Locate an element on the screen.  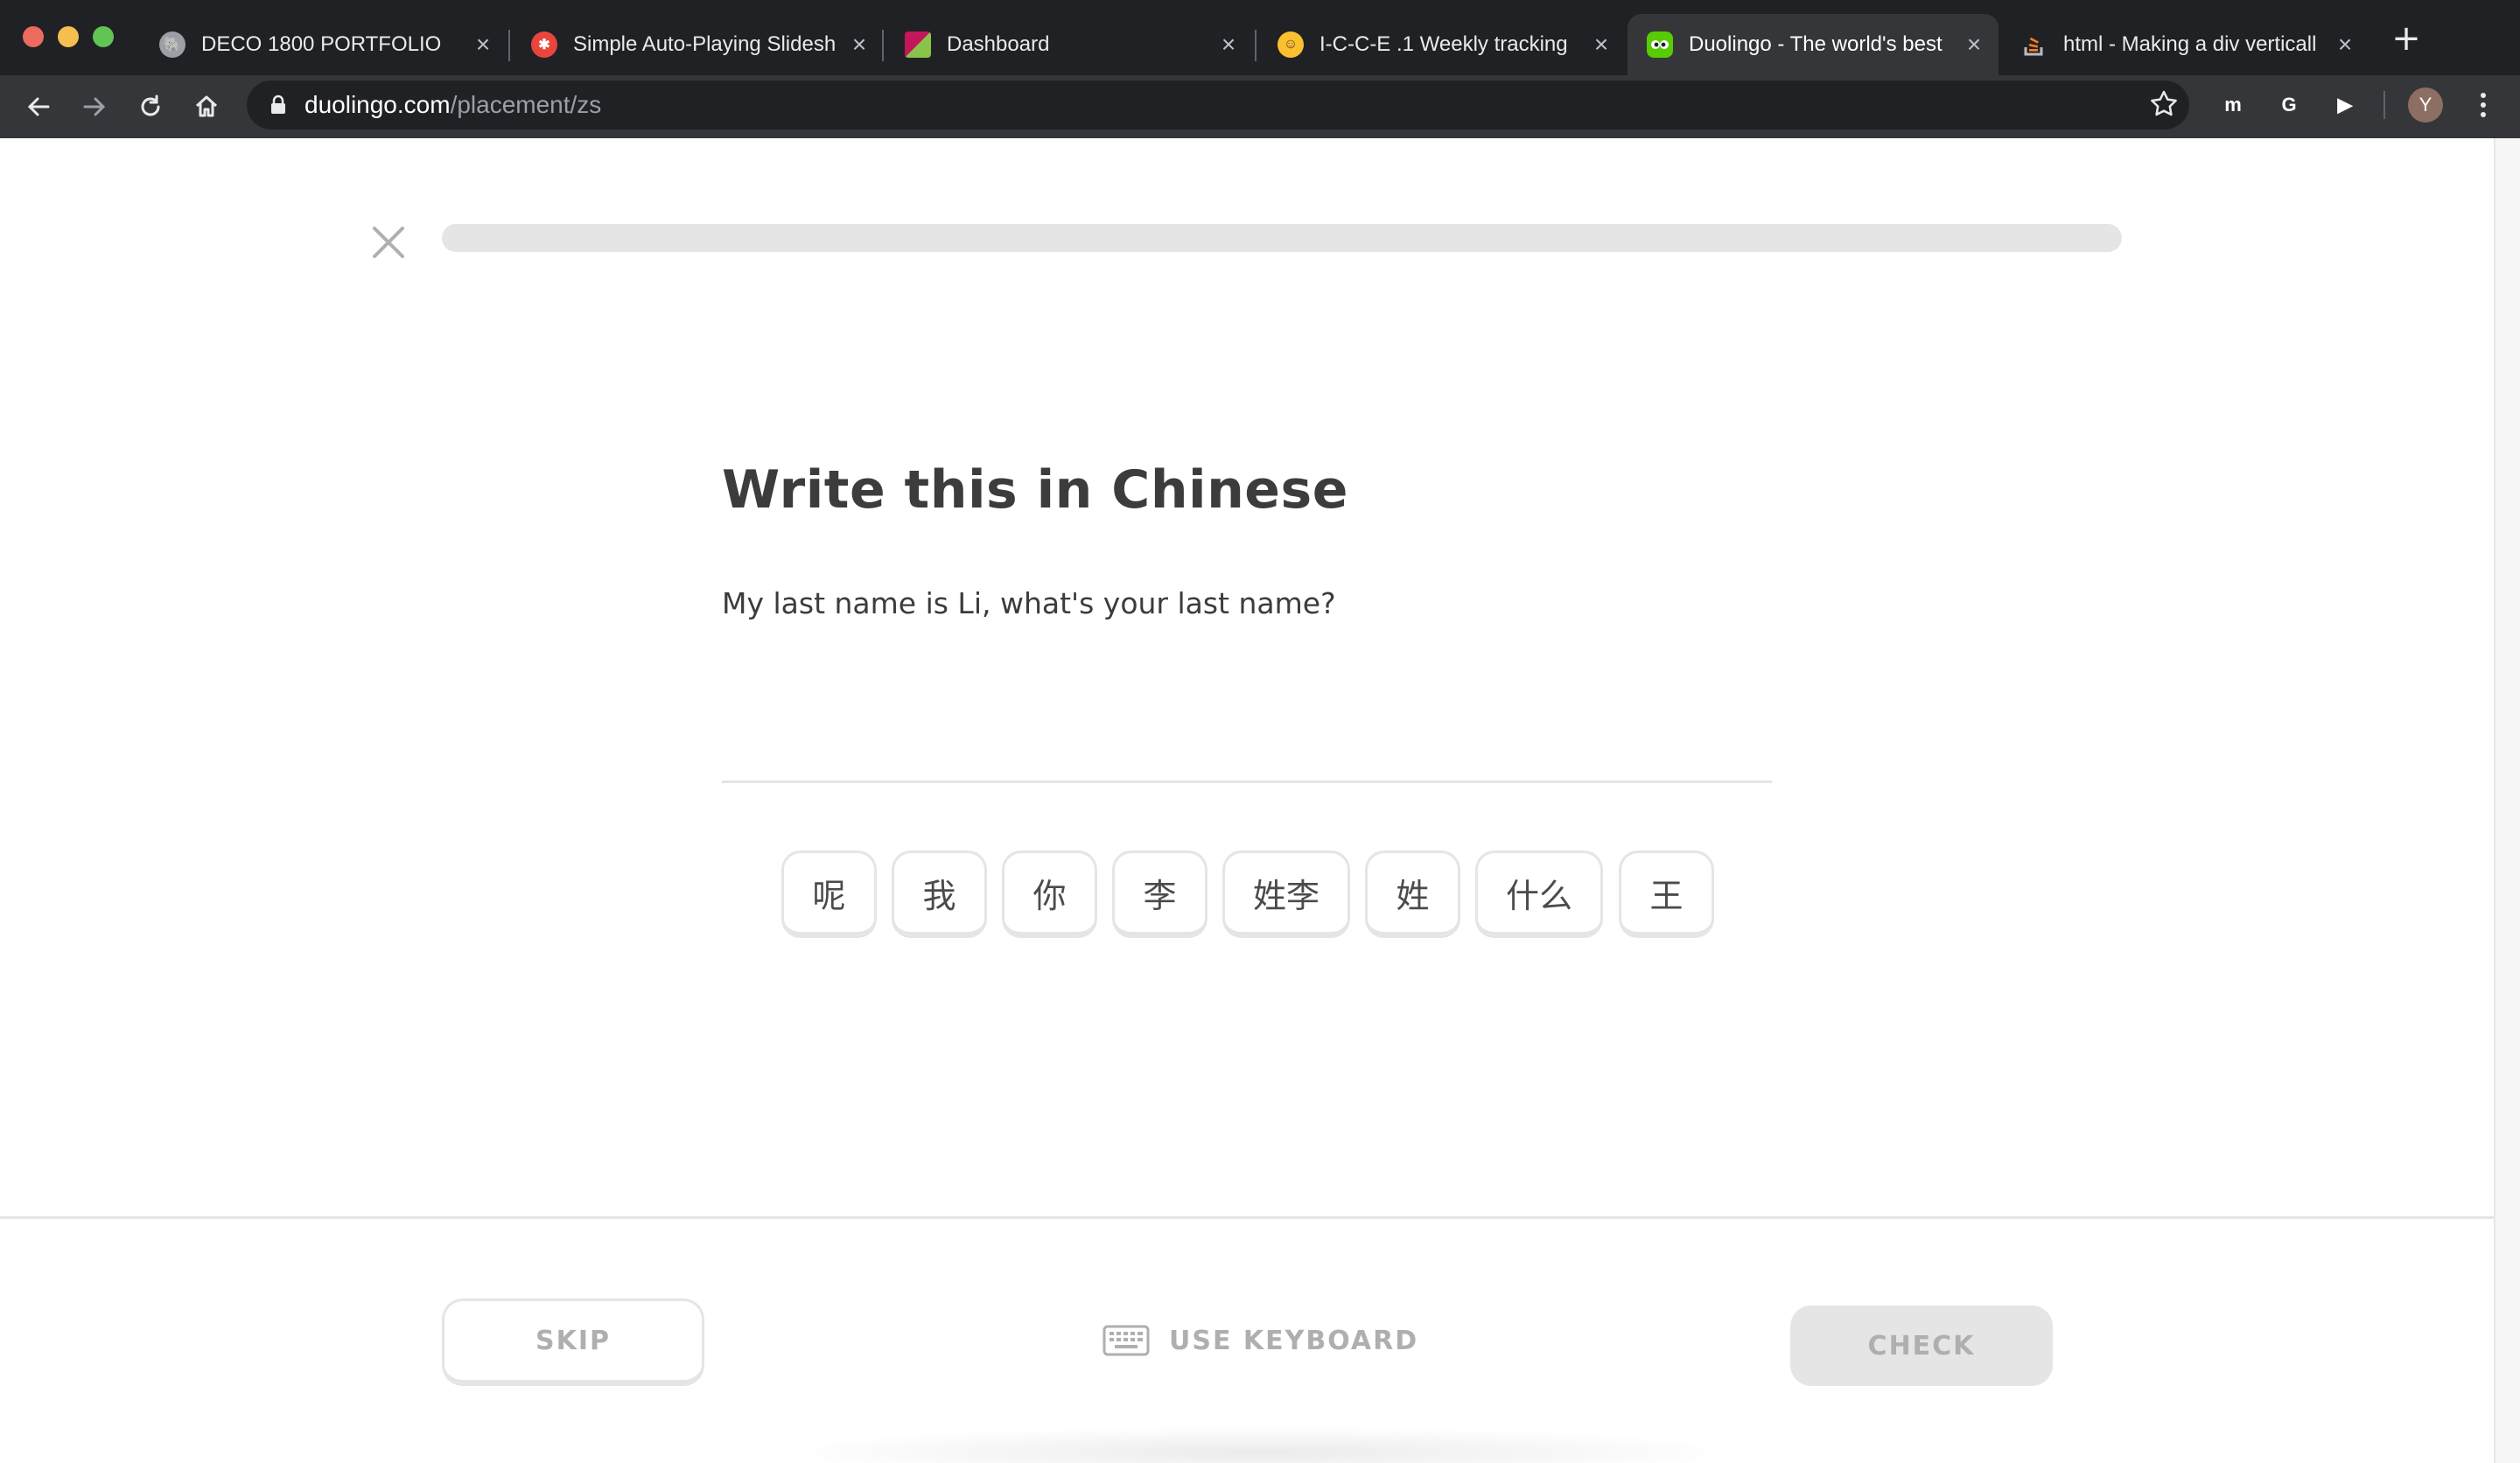
grammarly-icon: G is located at coordinates (2289, 105).